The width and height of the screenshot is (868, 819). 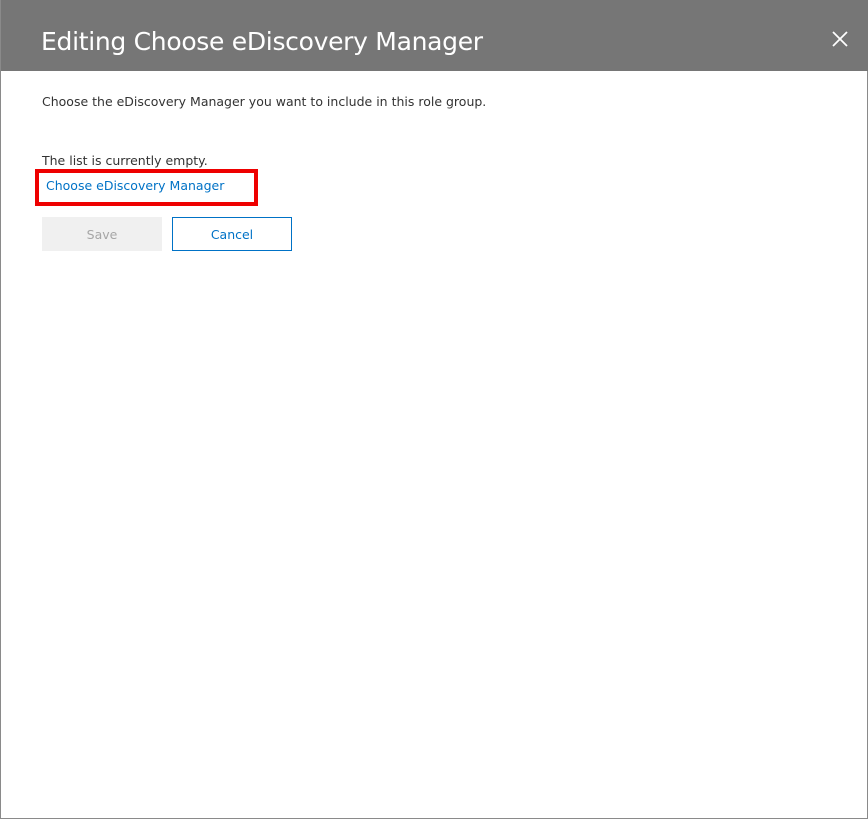 What do you see at coordinates (232, 234) in the screenshot?
I see `cancel-button: Cancel` at bounding box center [232, 234].